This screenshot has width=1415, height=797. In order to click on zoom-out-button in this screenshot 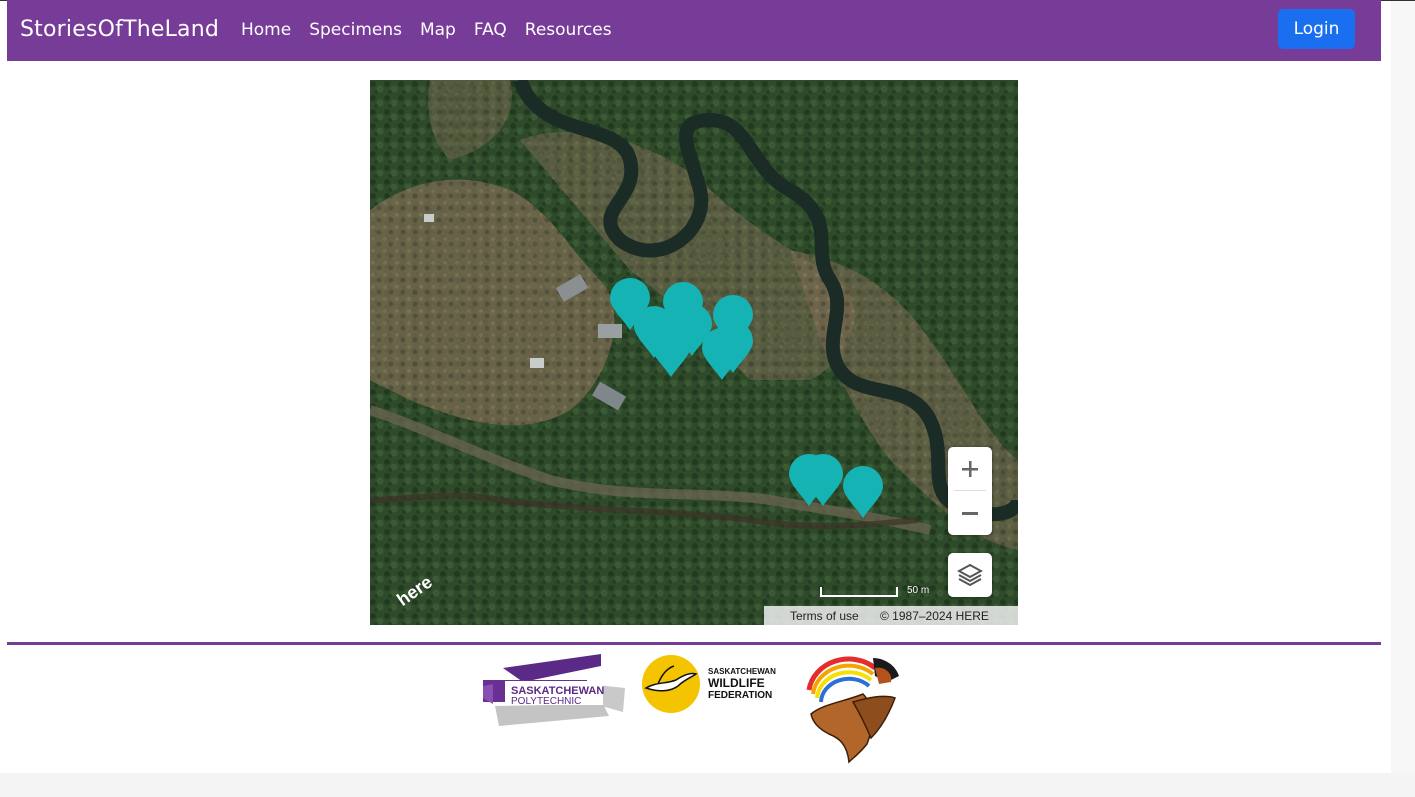, I will do `click(970, 513)`.